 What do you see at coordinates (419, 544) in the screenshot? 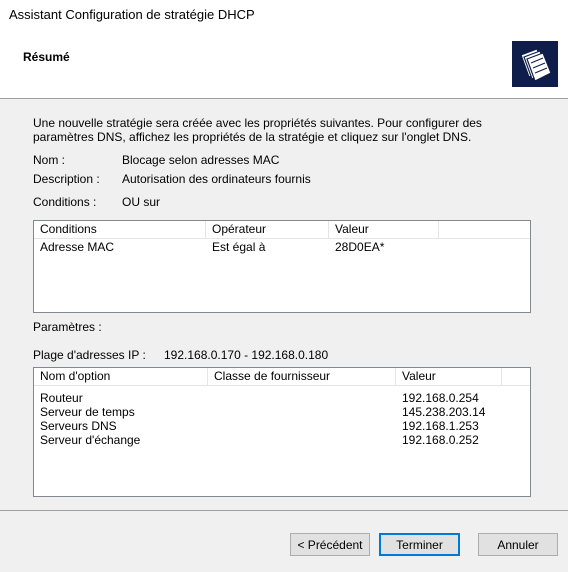
I see `finish-button: Terminer` at bounding box center [419, 544].